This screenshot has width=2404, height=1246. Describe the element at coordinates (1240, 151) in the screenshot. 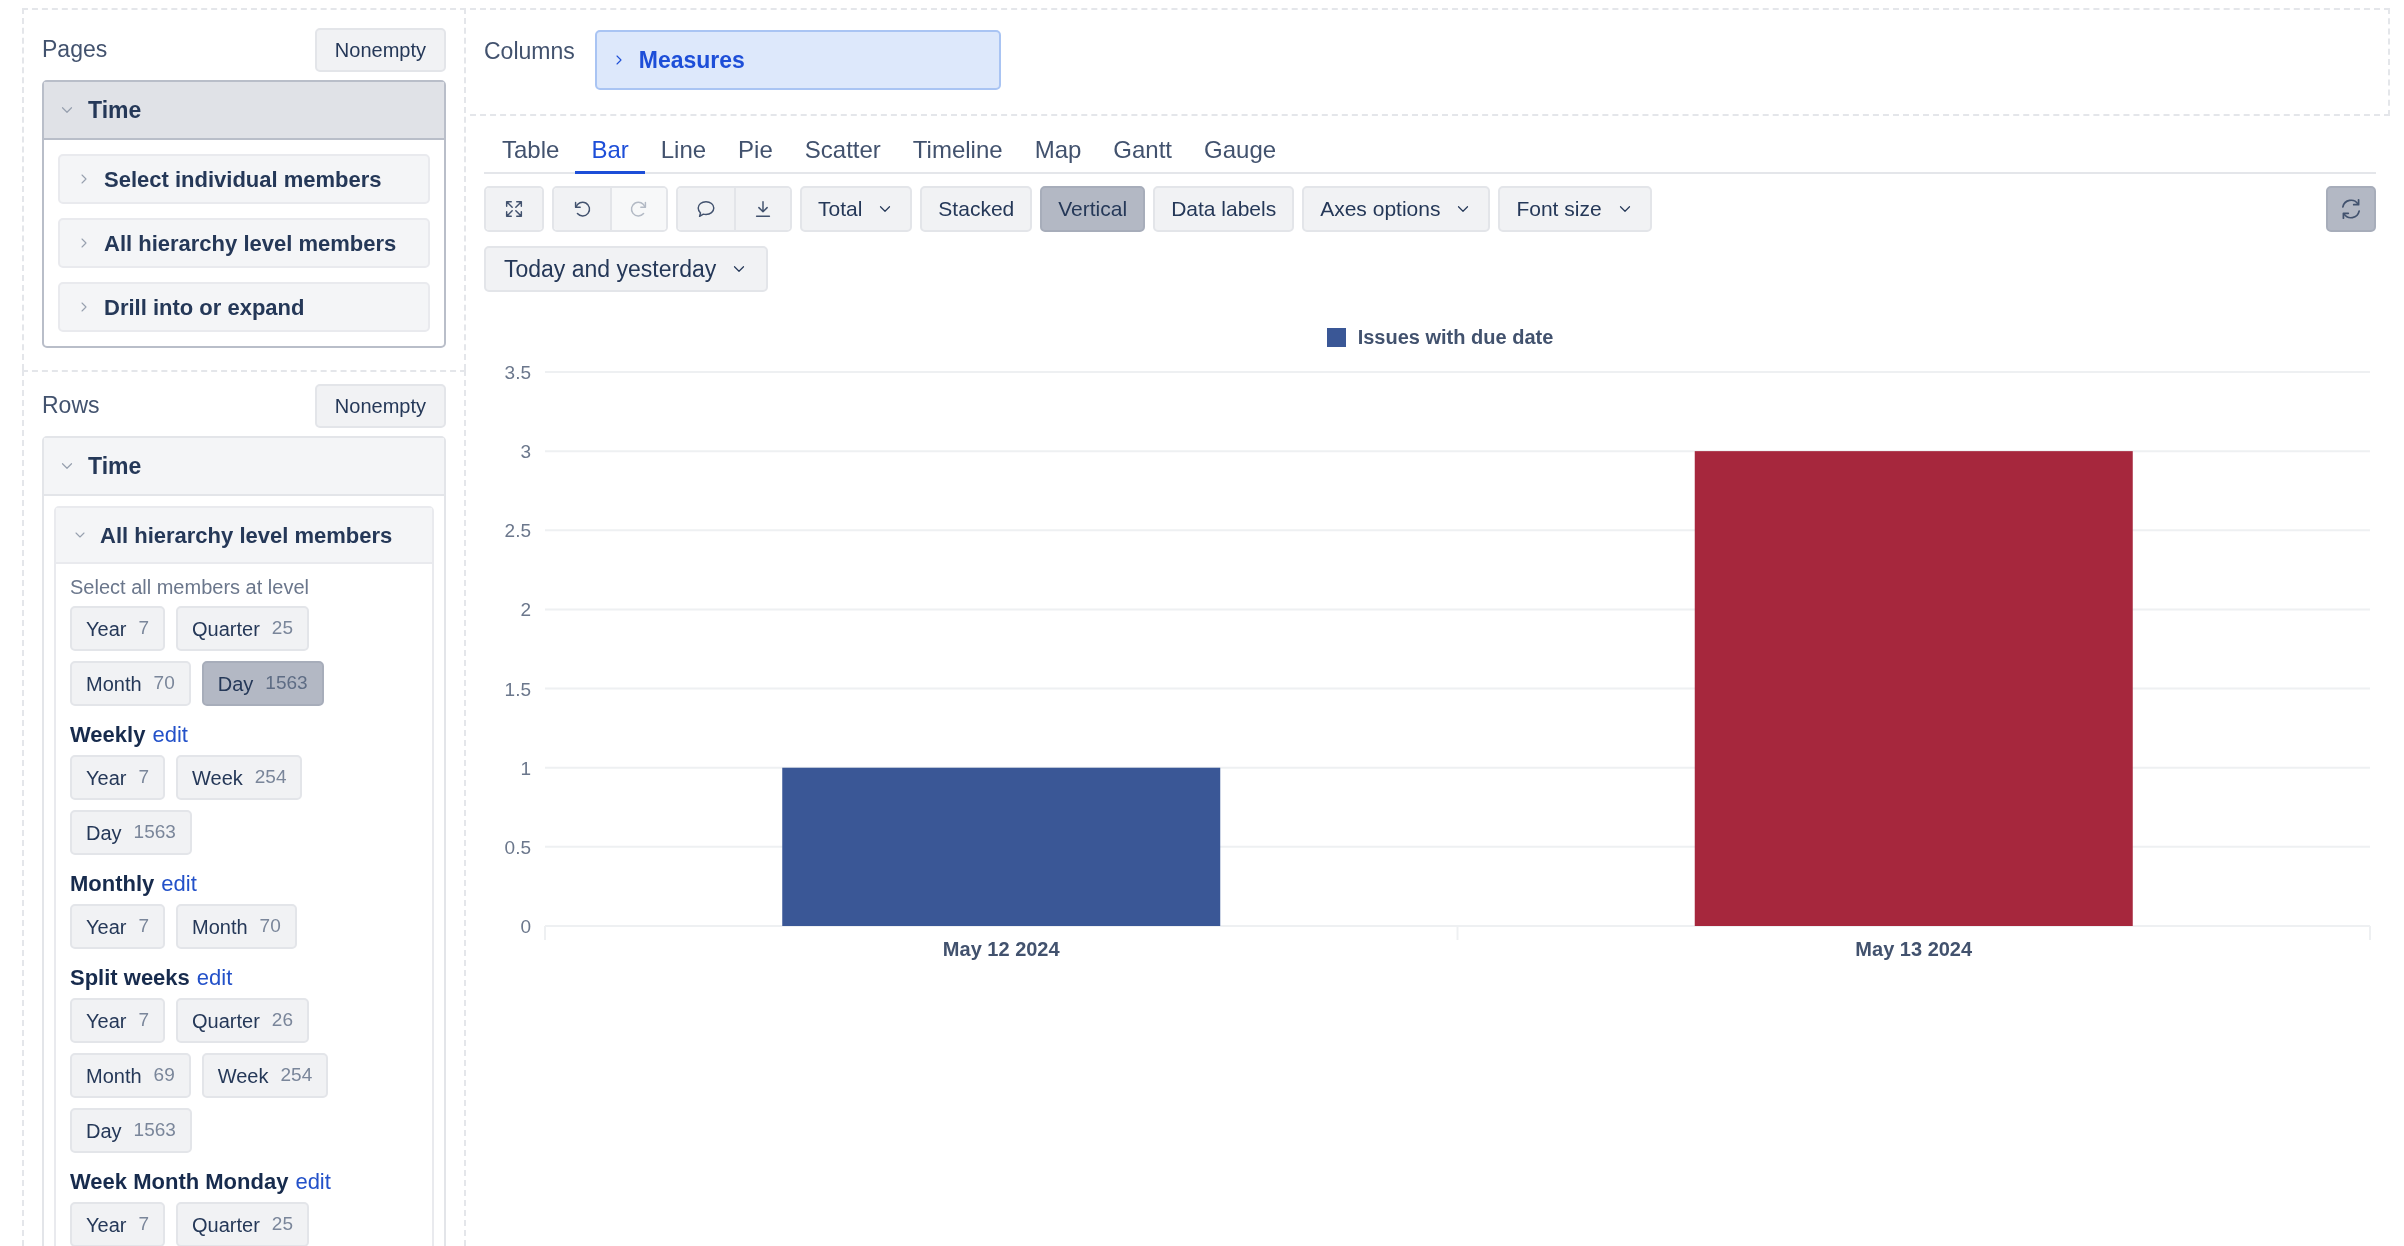

I see `chart-type-tab: Gauge` at that location.